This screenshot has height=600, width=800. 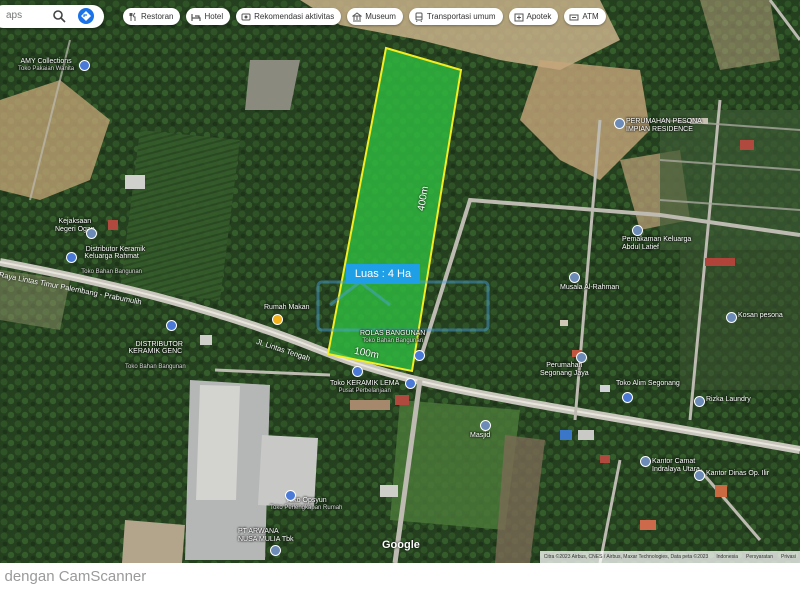 I want to click on laundry-pin-icon, so click(x=699, y=401).